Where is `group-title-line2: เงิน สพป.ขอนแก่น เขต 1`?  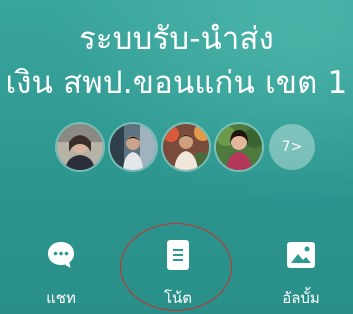 group-title-line2: เงิน สพป.ขอนแก่น เขต 1 is located at coordinates (176, 83).